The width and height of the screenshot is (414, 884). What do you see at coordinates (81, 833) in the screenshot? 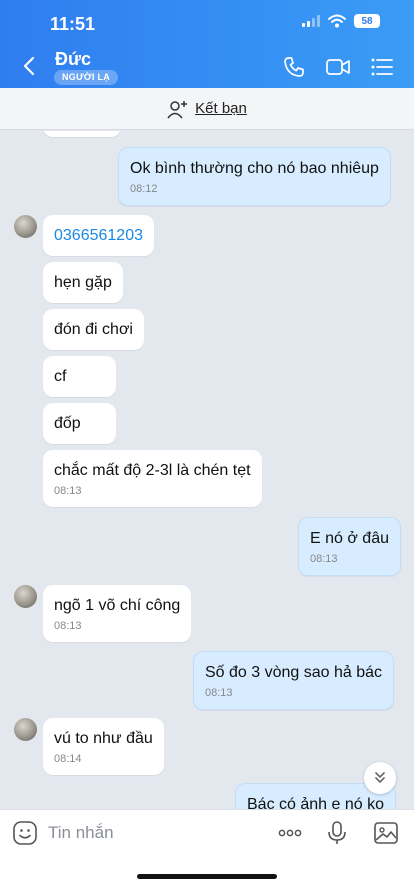
I see `message-input: Tin nhắn` at bounding box center [81, 833].